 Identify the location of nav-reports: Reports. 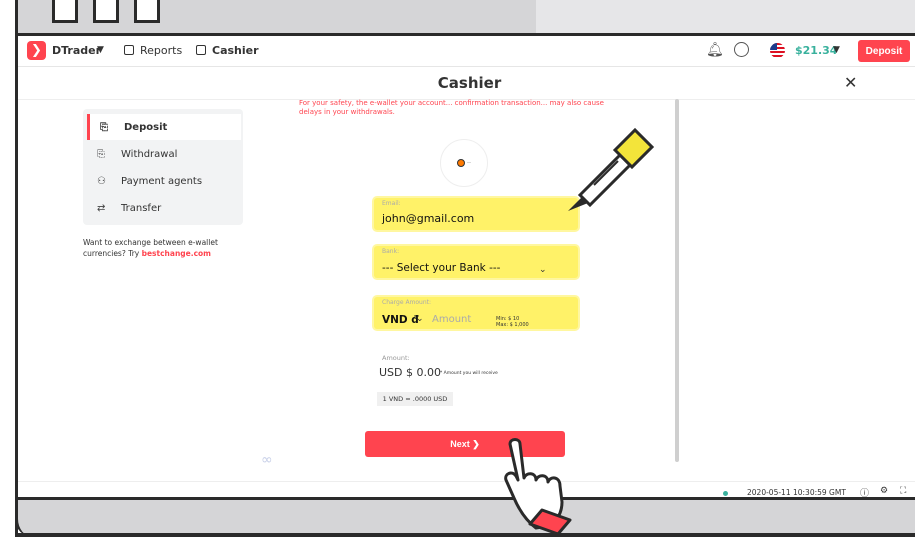
(153, 50).